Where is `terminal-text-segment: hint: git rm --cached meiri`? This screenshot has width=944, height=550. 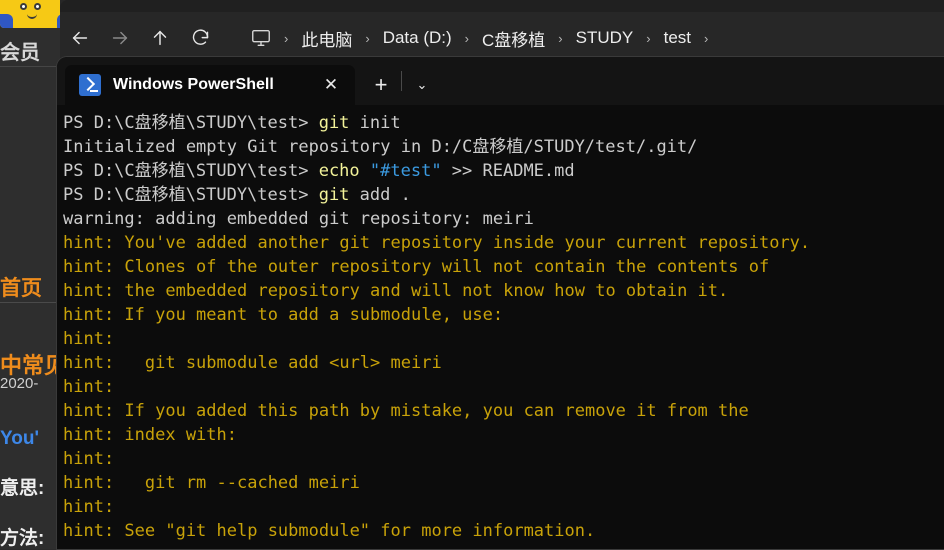 terminal-text-segment: hint: git rm --cached meiri is located at coordinates (211, 483).